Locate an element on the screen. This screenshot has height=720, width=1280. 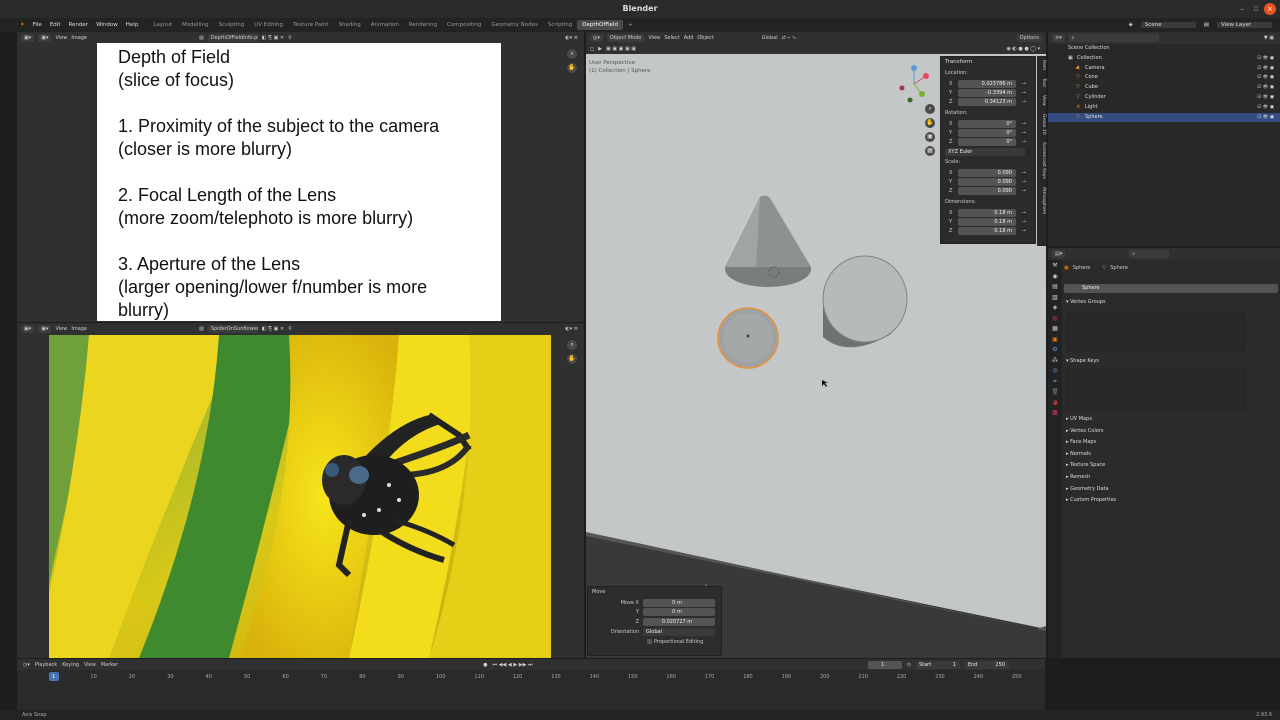
proportional-checkbox is located at coordinates (649, 641).